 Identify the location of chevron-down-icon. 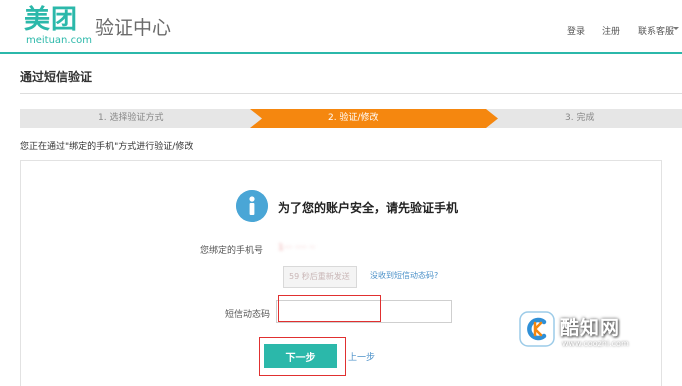
(676, 28).